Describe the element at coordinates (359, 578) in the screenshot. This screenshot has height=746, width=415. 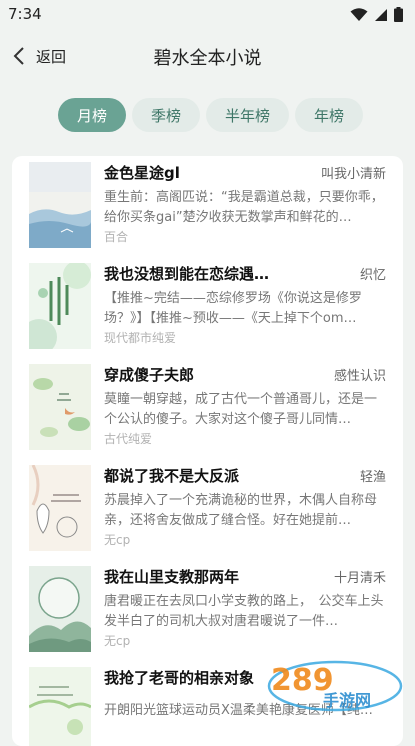
I see `book-author: 十月清禾` at that location.